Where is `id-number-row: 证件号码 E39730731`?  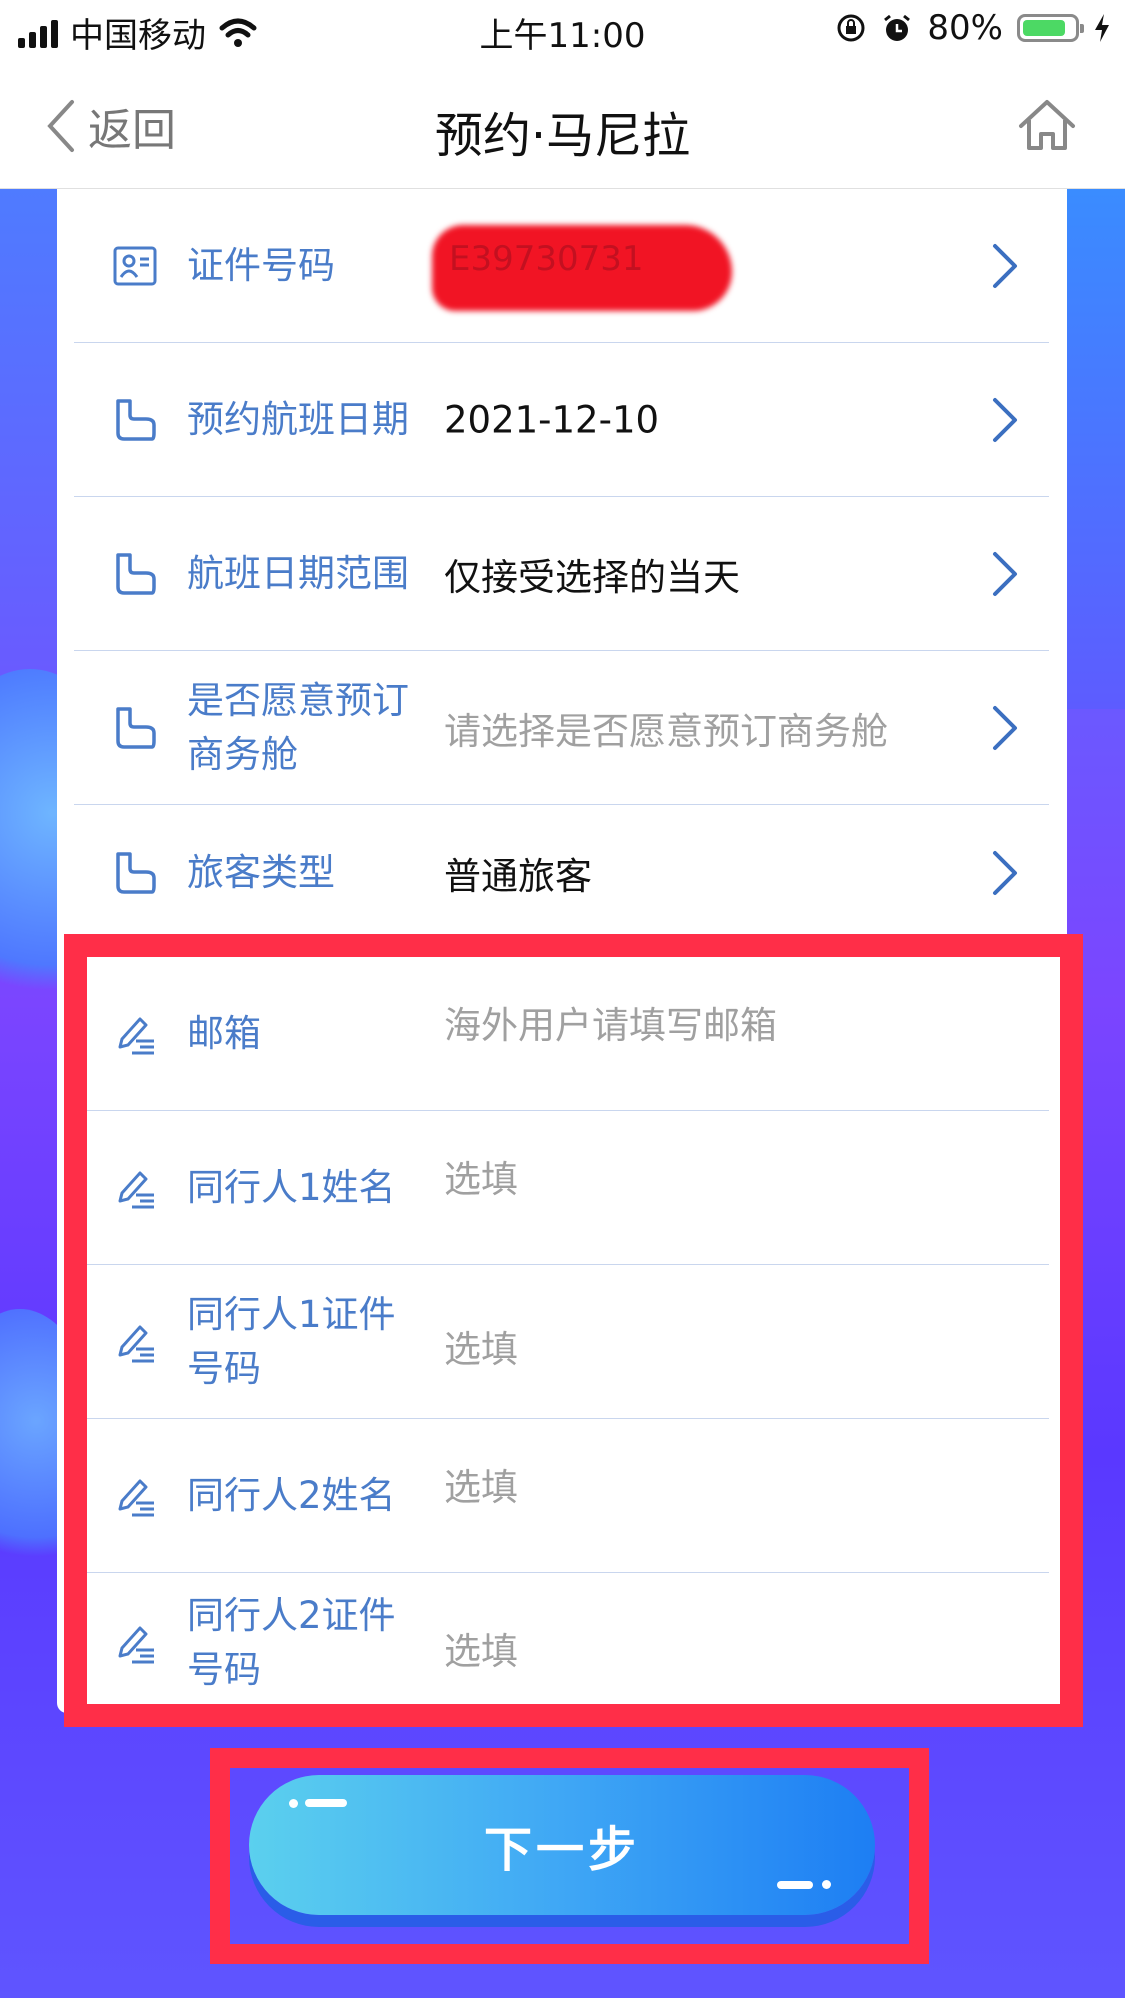
id-number-row: 证件号码 E39730731 is located at coordinates (561, 266).